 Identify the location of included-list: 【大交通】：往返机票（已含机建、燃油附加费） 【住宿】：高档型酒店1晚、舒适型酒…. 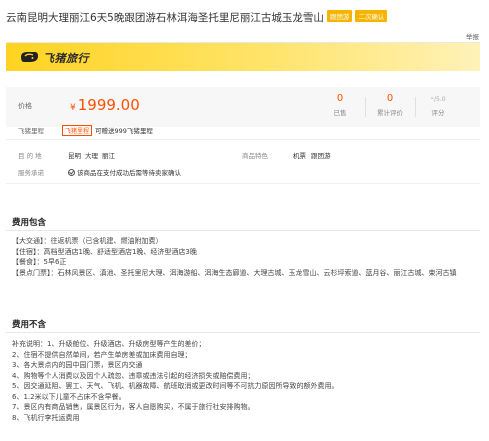
(247, 257).